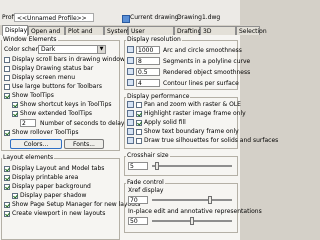 The height and width of the screenshot is (240, 320). Describe the element at coordinates (48, 49) in the screenshot. I see `color-scheme-value: Dark` at that location.